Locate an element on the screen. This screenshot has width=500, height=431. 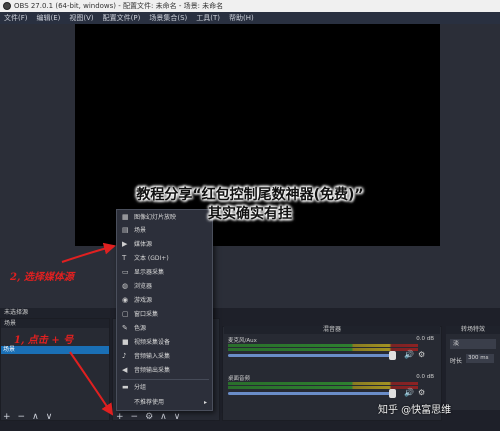
zhihu-watermark: 知乎 @快富思维 is located at coordinates (415, 410).